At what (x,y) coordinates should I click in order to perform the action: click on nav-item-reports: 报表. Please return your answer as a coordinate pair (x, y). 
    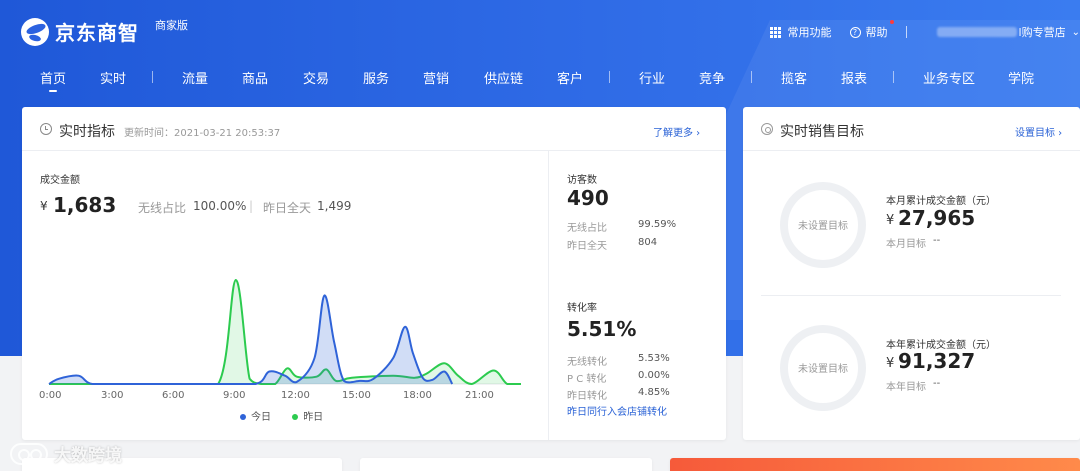
    Looking at the image, I should click on (854, 77).